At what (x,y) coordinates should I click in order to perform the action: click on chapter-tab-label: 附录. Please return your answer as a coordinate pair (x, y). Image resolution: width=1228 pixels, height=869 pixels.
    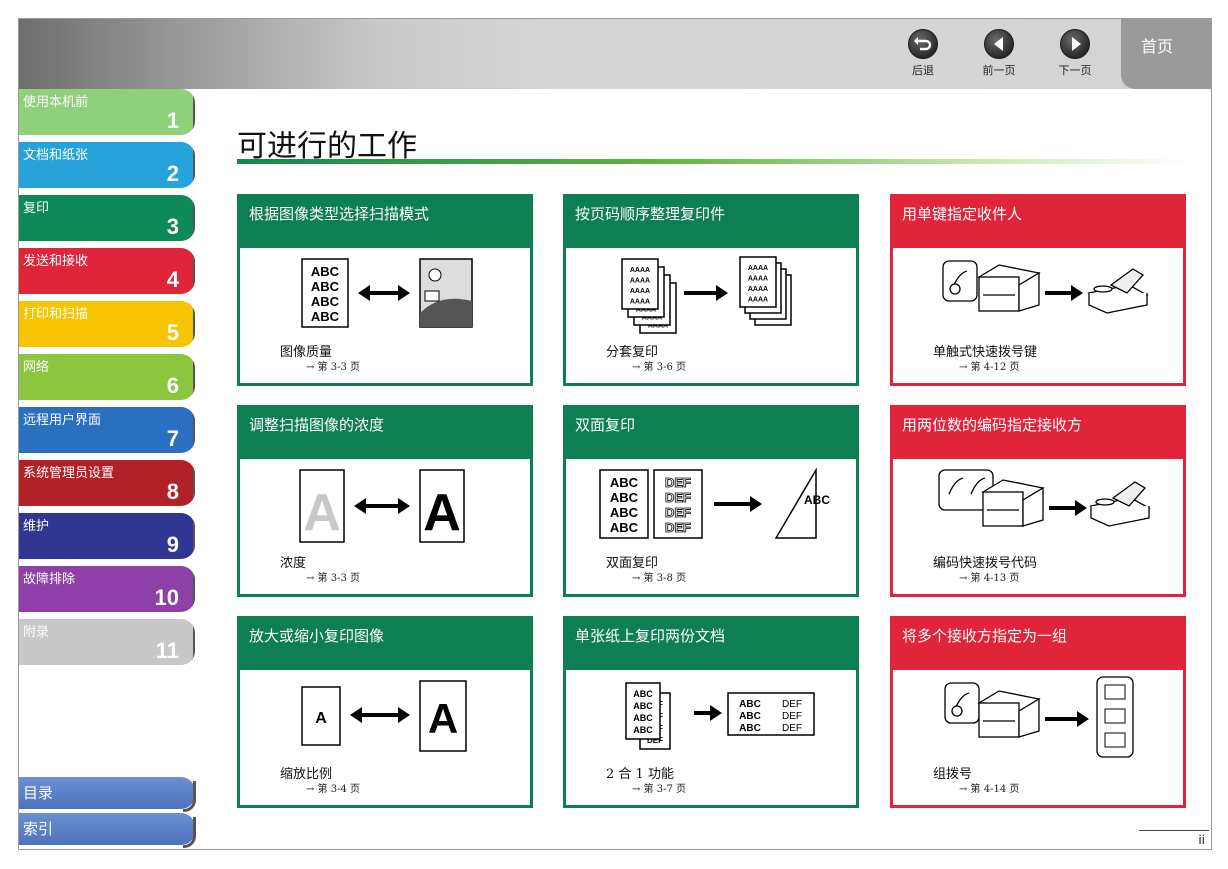
    Looking at the image, I should click on (36, 632).